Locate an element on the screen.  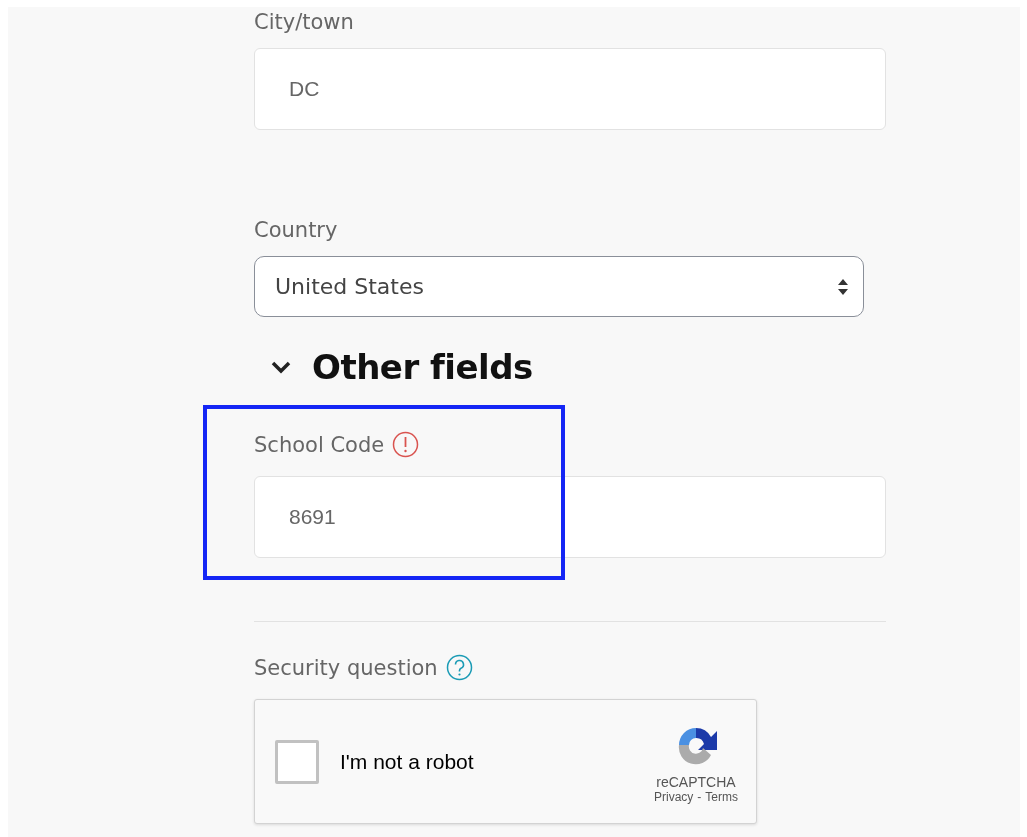
captcha-brand: reCAPTCHA is located at coordinates (696, 781).